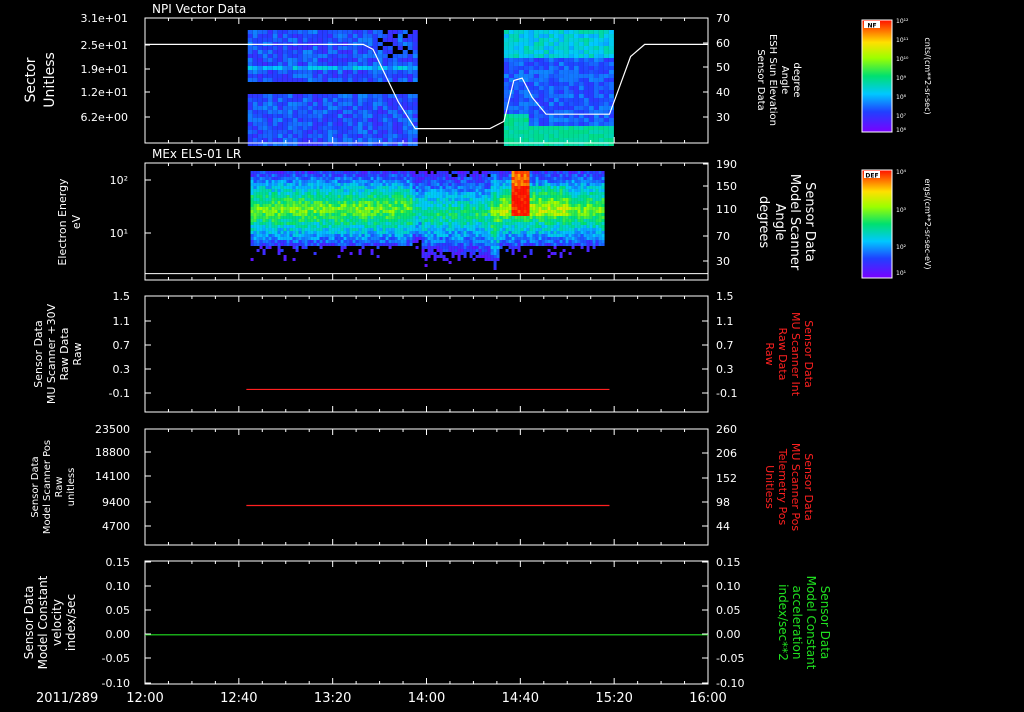  Describe the element at coordinates (50, 80) in the screenshot. I see `y-axis-label-line: Unitless` at that location.